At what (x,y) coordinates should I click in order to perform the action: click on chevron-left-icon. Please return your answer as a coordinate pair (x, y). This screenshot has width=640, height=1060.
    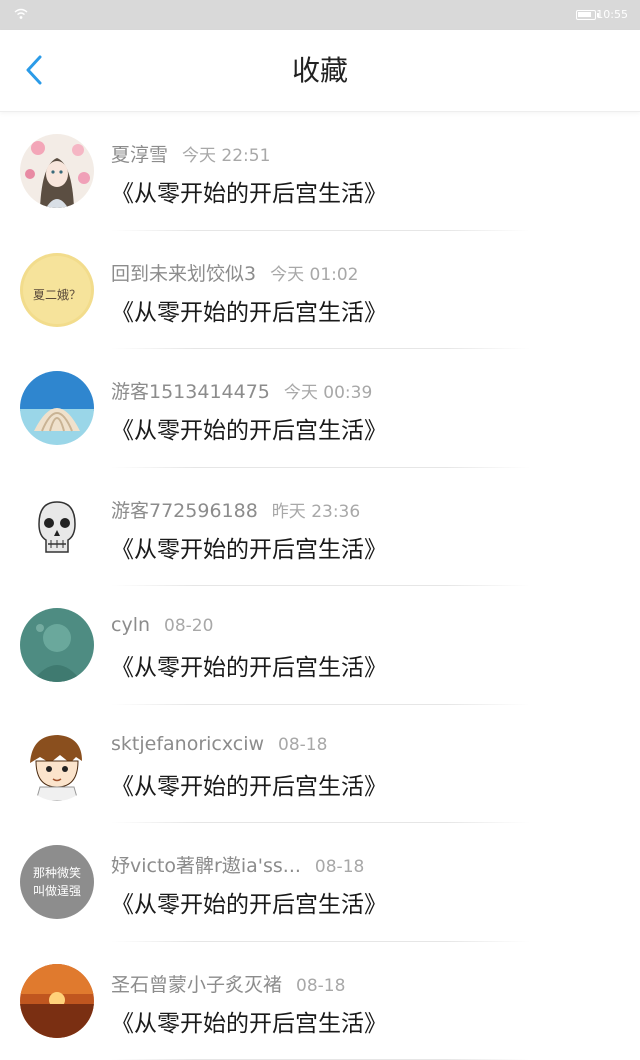
    Looking at the image, I should click on (36, 70).